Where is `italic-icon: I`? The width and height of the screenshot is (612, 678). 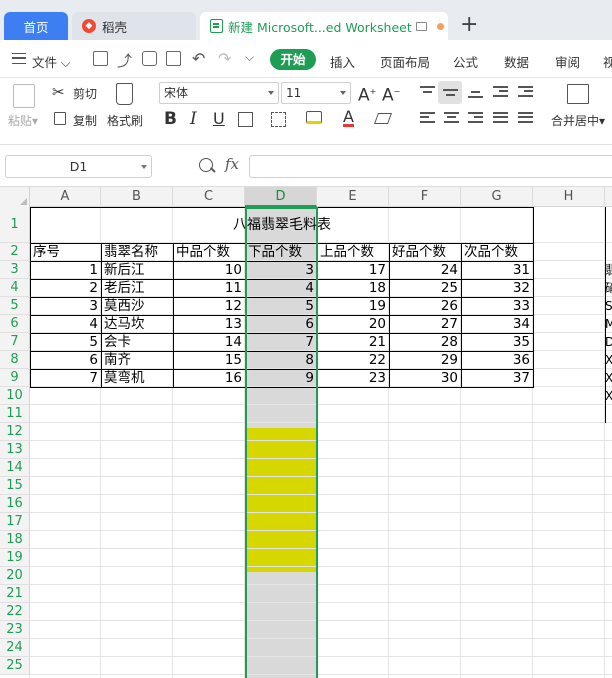
italic-icon: I is located at coordinates (193, 119).